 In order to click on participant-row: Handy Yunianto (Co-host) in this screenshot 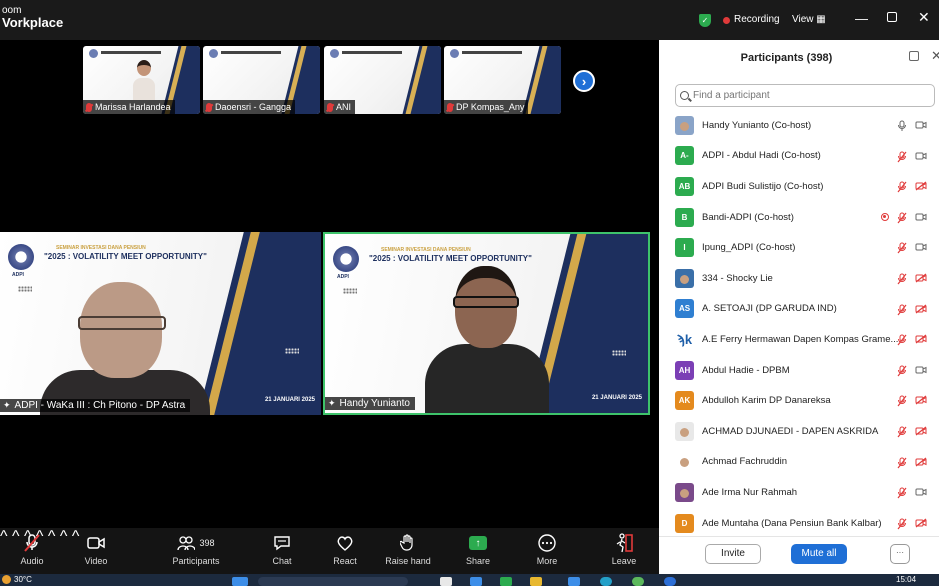, I will do `click(807, 125)`.